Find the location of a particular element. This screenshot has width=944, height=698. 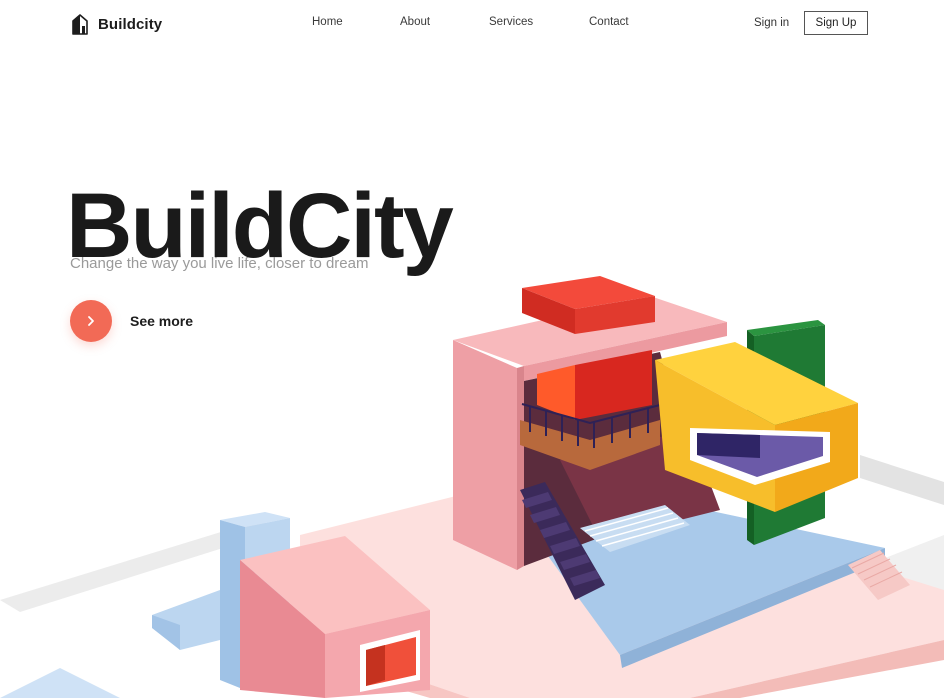

see-more-circle is located at coordinates (91, 321).